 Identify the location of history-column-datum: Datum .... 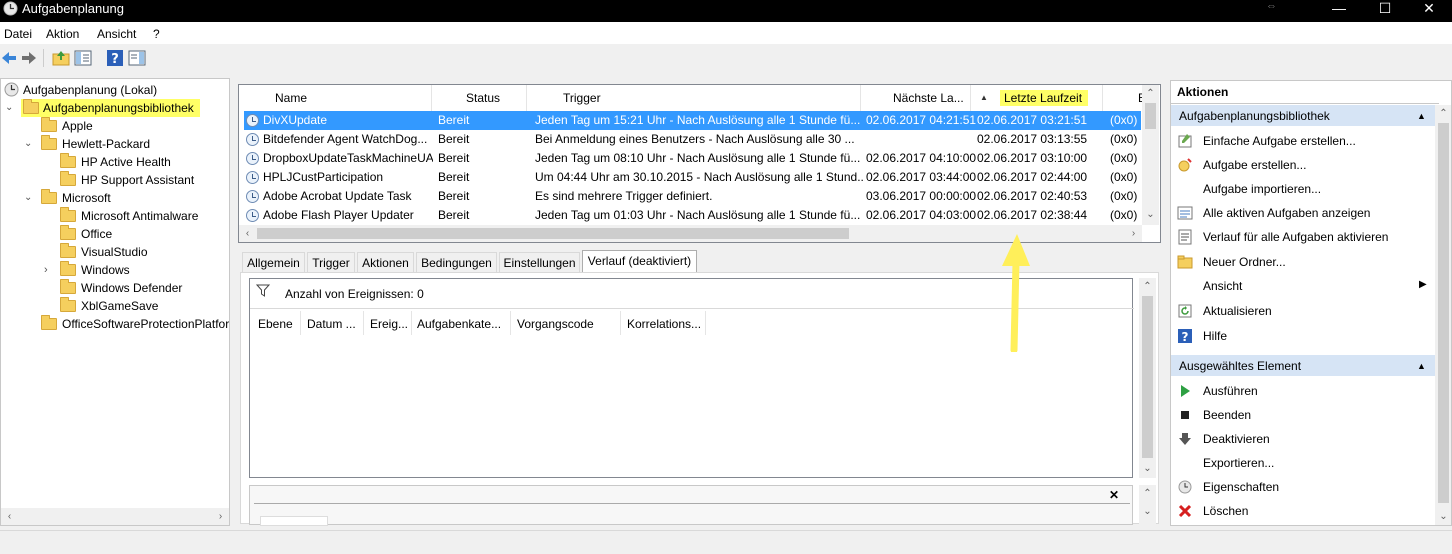
(331, 324).